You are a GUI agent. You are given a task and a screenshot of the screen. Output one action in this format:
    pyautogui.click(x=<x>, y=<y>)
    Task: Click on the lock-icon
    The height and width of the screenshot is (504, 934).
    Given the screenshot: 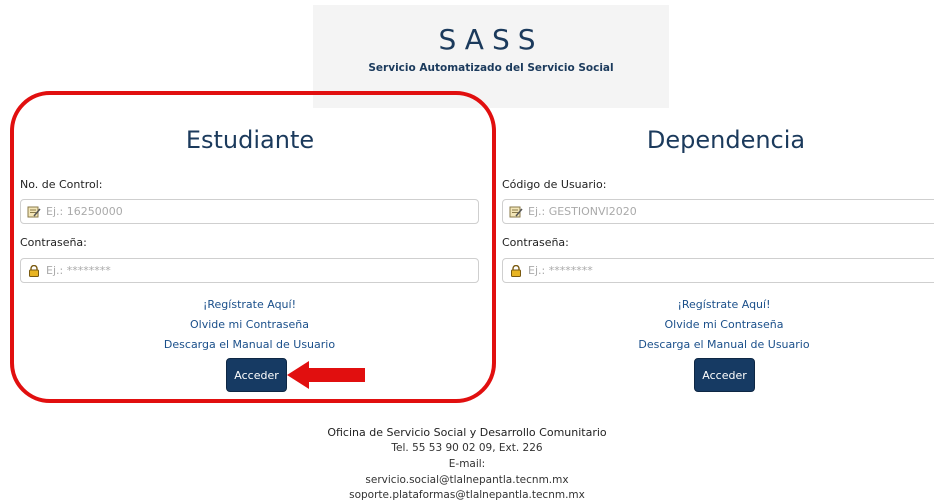 What is the action you would take?
    pyautogui.click(x=516, y=270)
    